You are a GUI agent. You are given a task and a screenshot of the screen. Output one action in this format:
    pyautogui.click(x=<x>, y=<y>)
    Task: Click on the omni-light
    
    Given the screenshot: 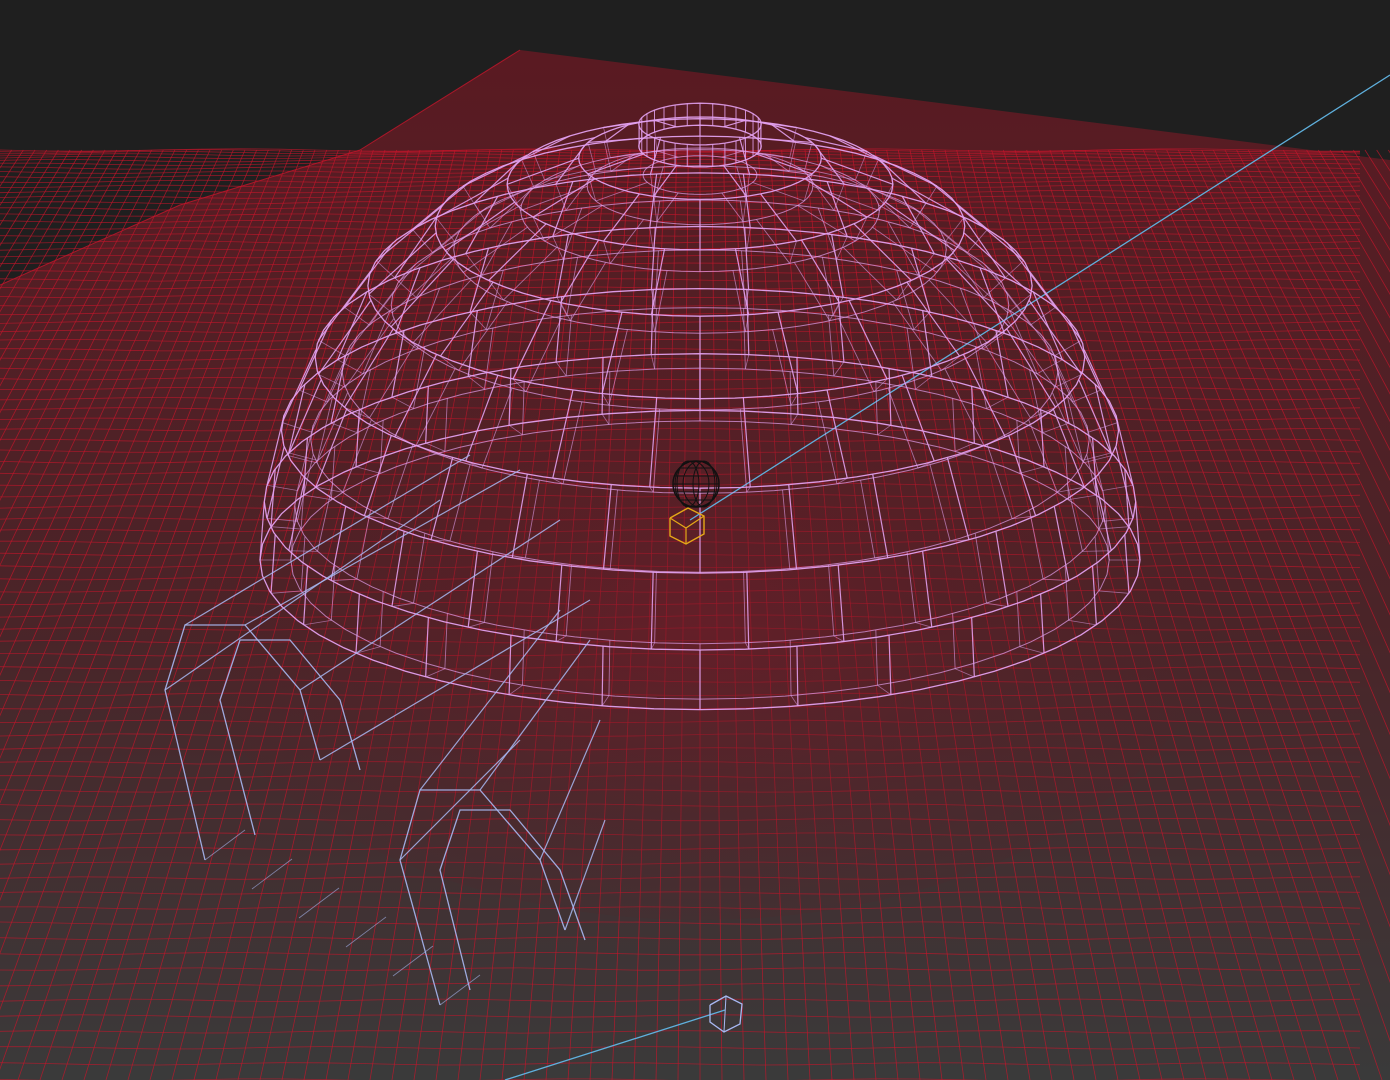 What is the action you would take?
    pyautogui.click(x=696, y=484)
    